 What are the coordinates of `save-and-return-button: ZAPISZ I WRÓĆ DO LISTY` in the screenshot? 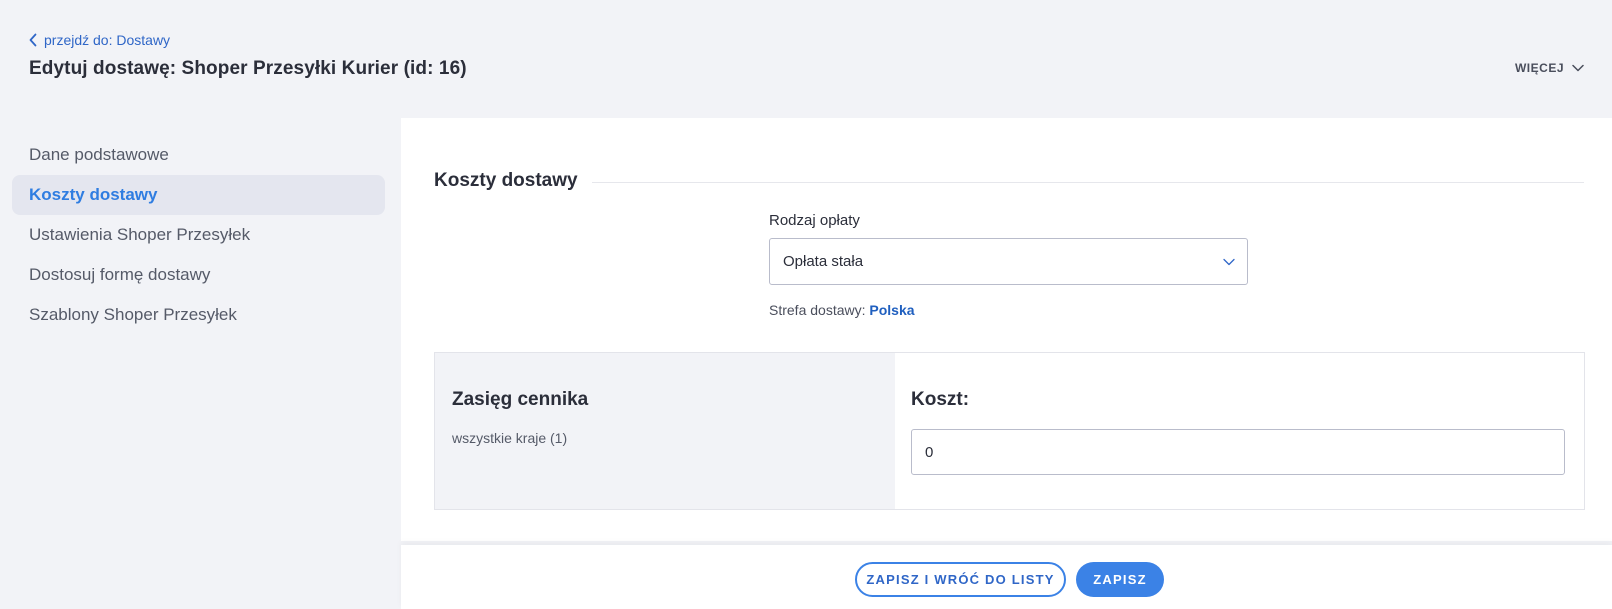 It's located at (960, 579).